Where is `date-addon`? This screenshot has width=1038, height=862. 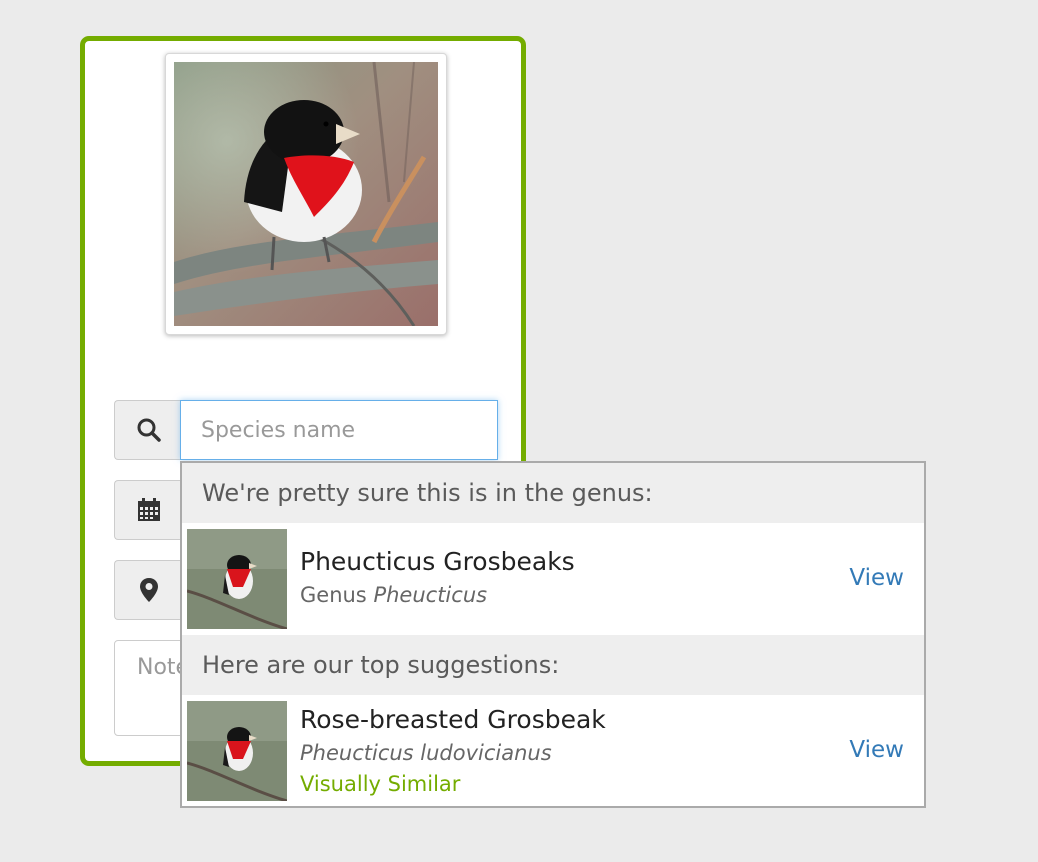 date-addon is located at coordinates (148, 510).